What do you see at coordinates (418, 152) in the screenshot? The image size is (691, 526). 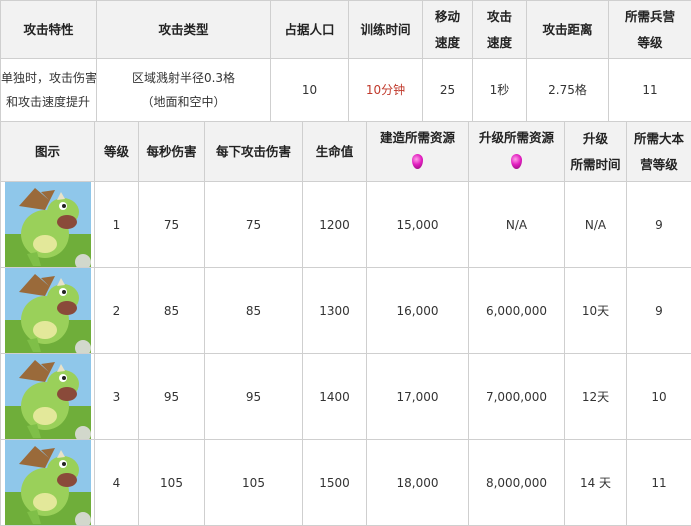 I see `build-cost-header: 建造所需资源` at bounding box center [418, 152].